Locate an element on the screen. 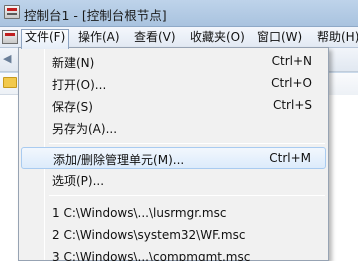 The width and height of the screenshot is (358, 261). menu-item-recent-1: 1 C:\Windows\...\lusrmgr.msc is located at coordinates (173, 214).